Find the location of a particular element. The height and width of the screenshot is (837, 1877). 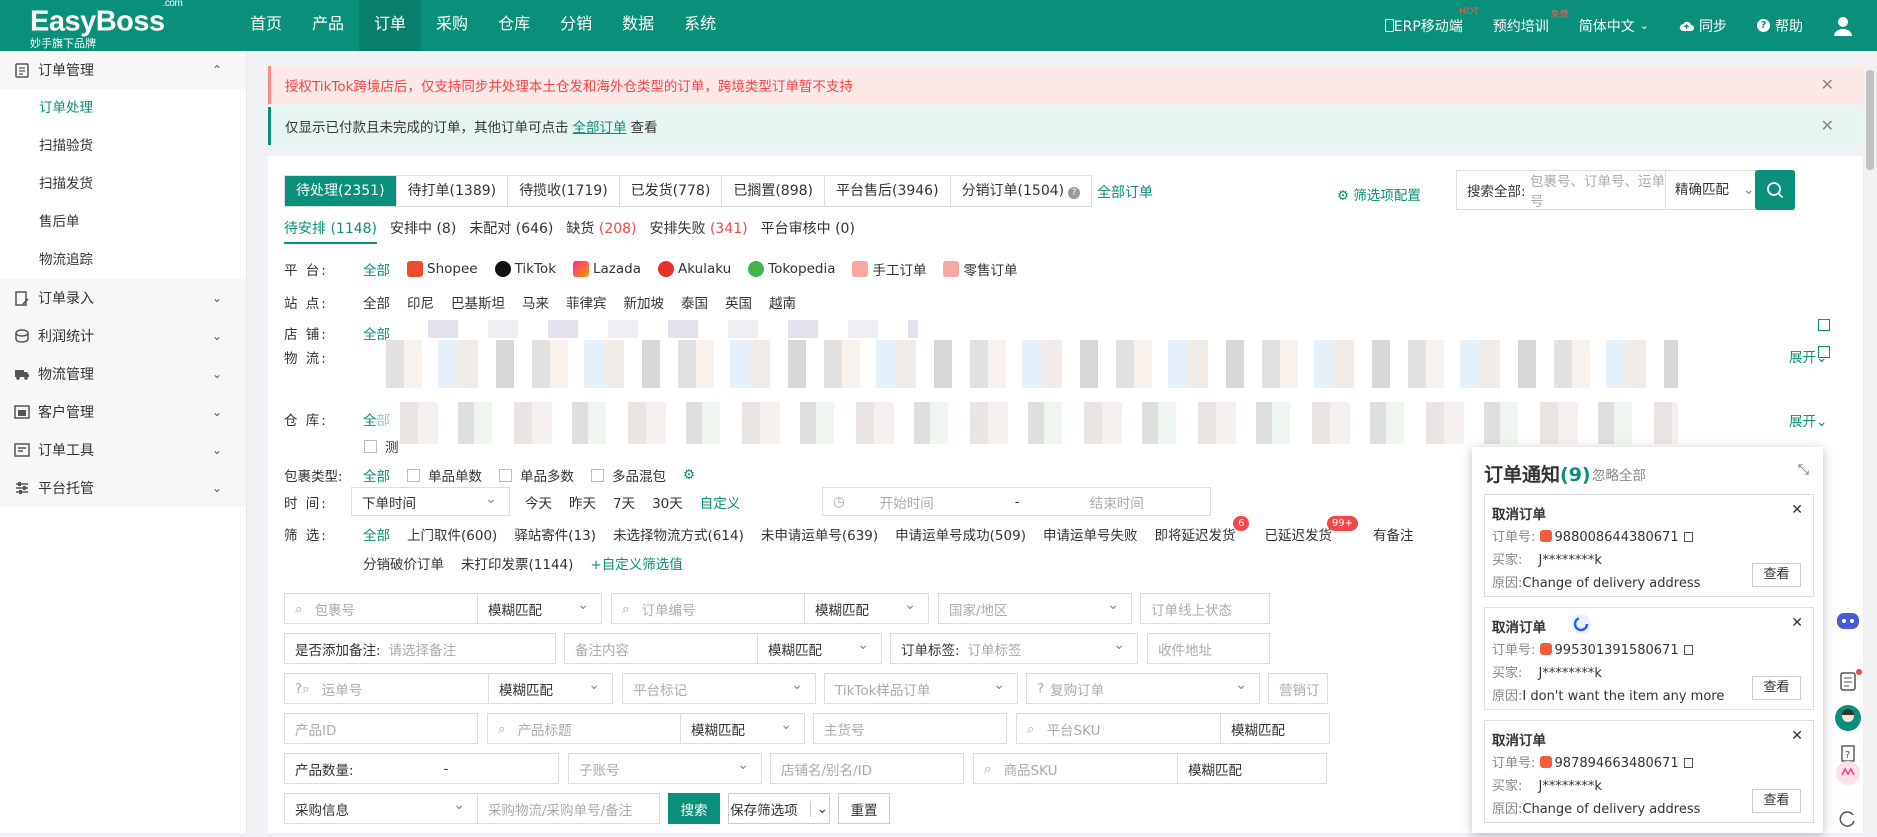

nav-order: 订单 is located at coordinates (390, 25).